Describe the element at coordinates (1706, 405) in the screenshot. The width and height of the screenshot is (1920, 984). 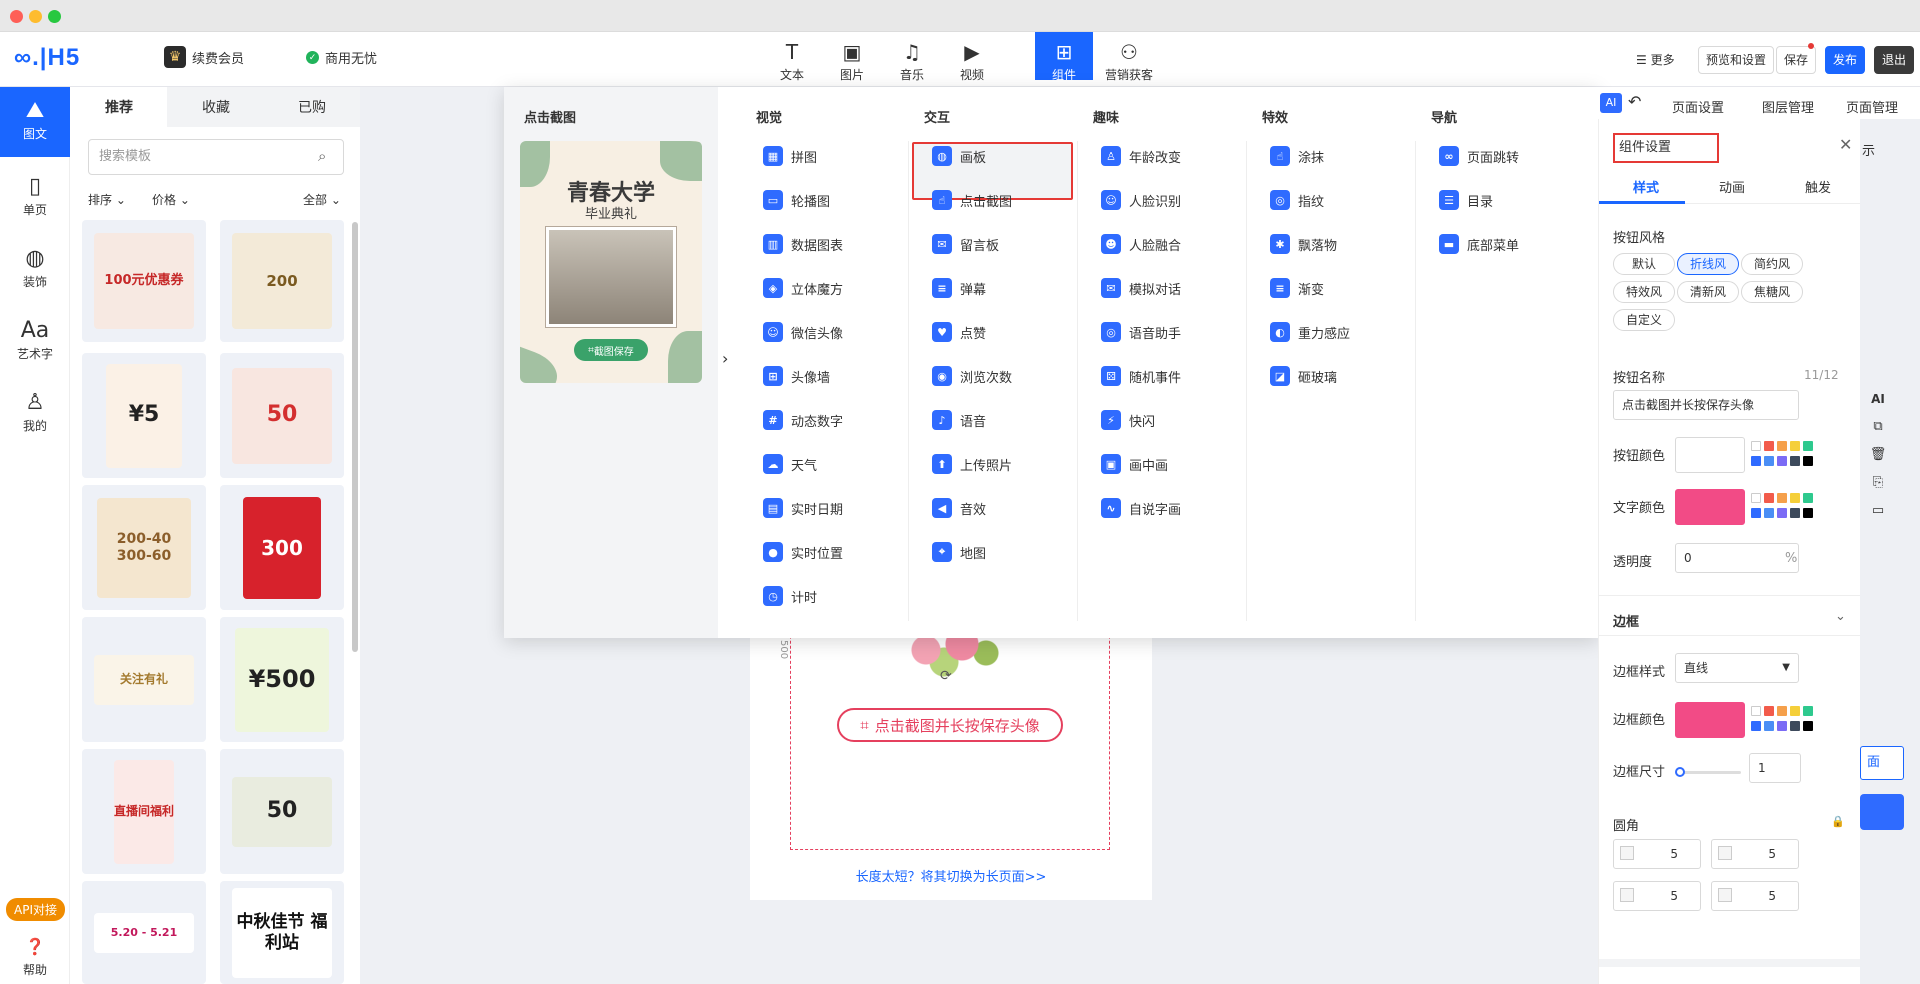
I see `button-name-input: 点击截图并长按保存头像` at that location.